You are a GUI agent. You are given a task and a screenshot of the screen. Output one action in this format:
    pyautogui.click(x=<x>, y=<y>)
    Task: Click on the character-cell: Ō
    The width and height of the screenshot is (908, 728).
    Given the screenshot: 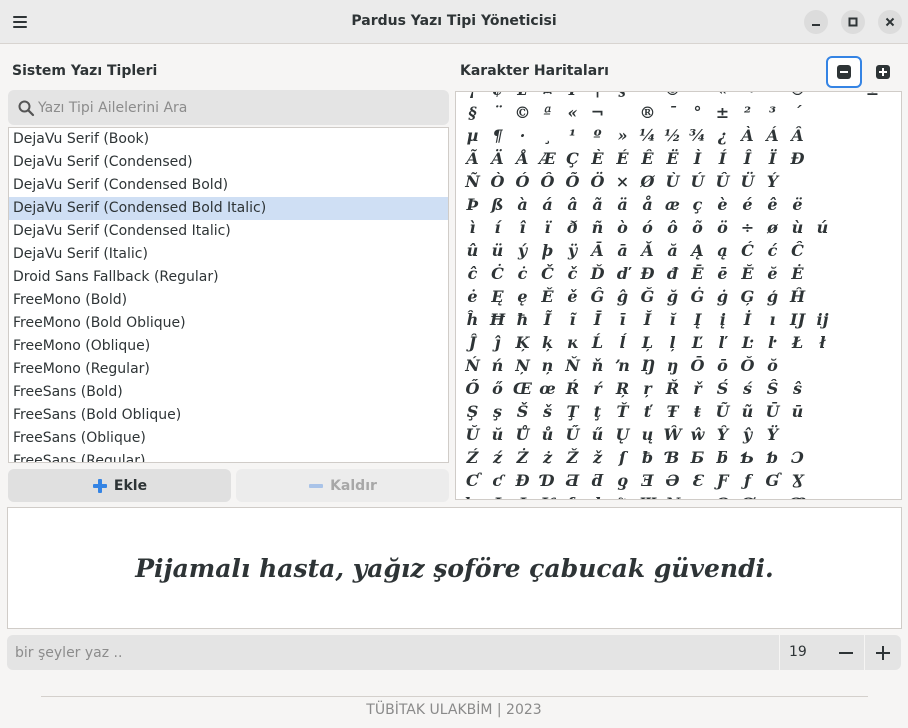 What is the action you would take?
    pyautogui.click(x=697, y=365)
    